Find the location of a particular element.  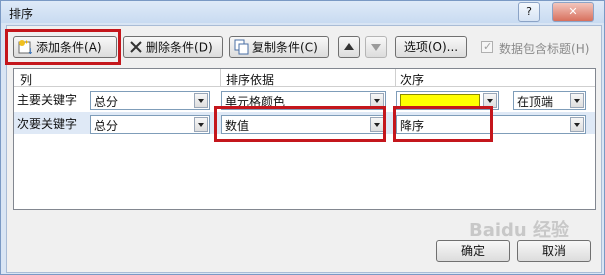

move-down-button is located at coordinates (376, 47).